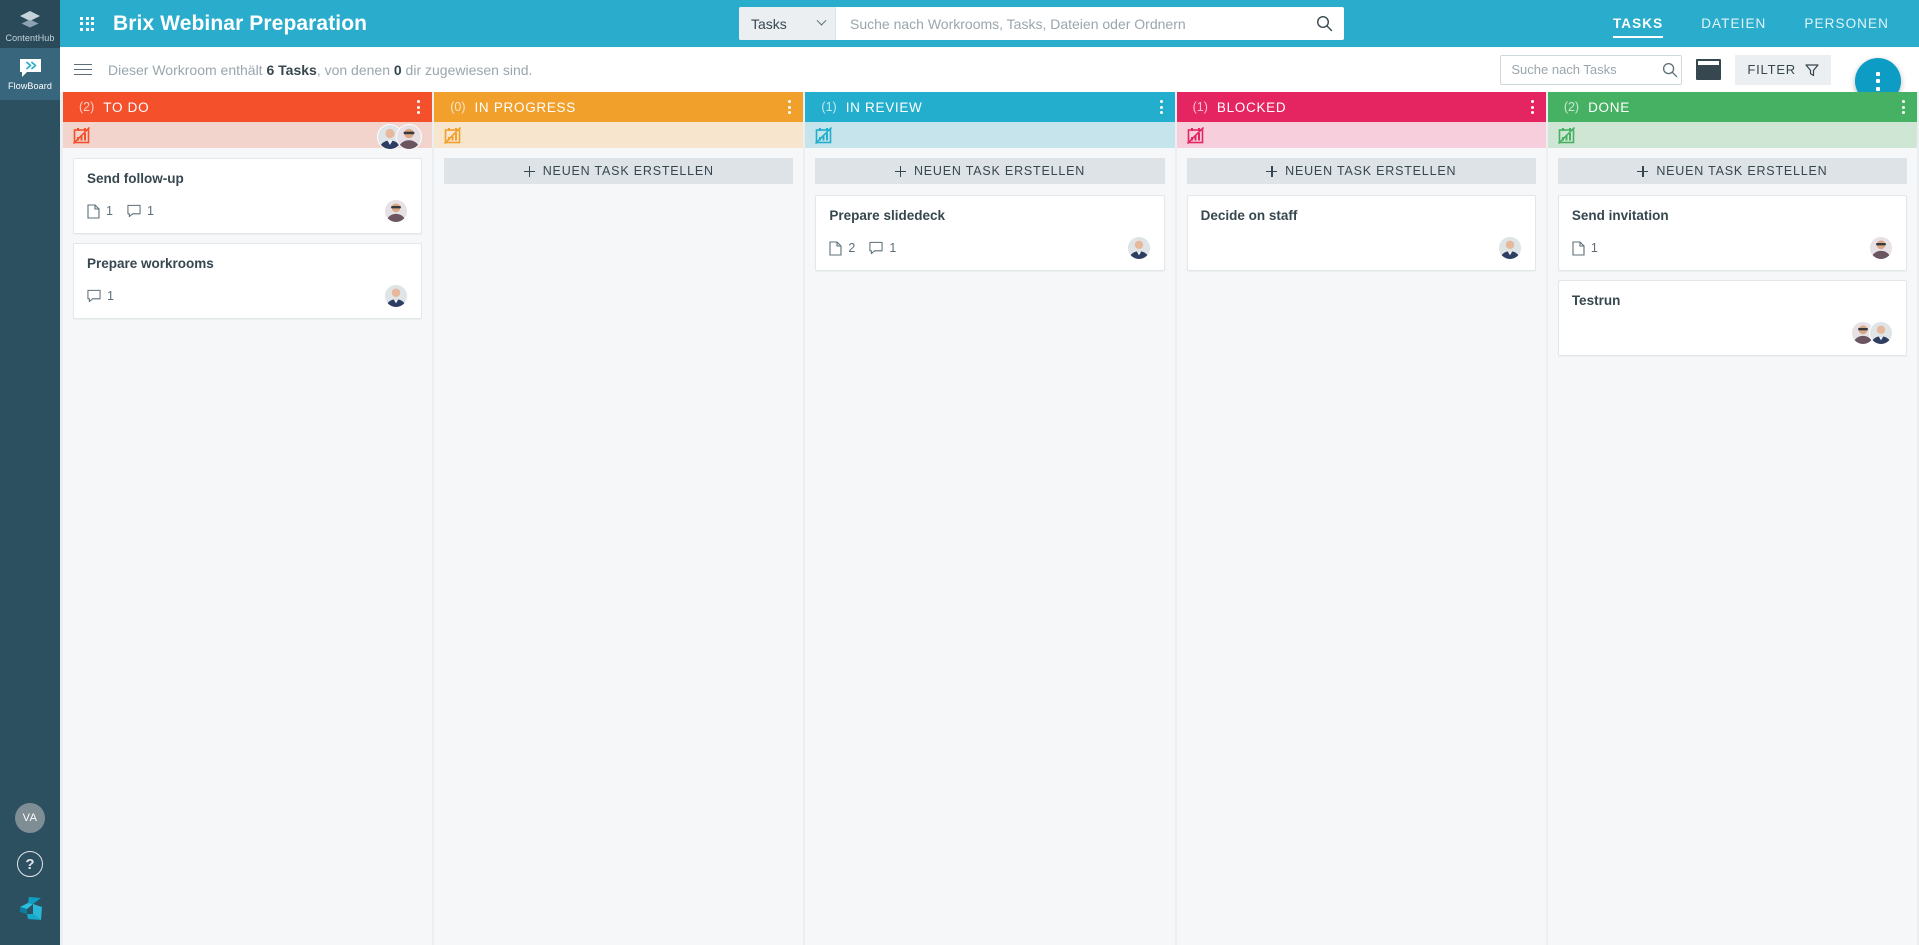  What do you see at coordinates (1846, 23) in the screenshot?
I see `tab-personen: PERSONEN` at bounding box center [1846, 23].